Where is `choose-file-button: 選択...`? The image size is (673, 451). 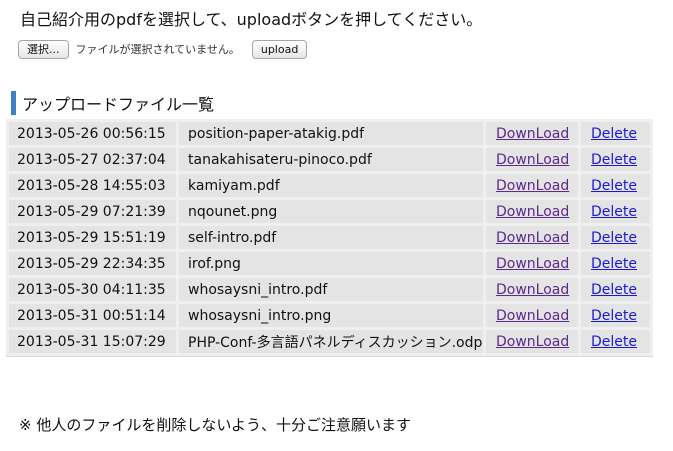
choose-file-button: 選択... is located at coordinates (43, 49).